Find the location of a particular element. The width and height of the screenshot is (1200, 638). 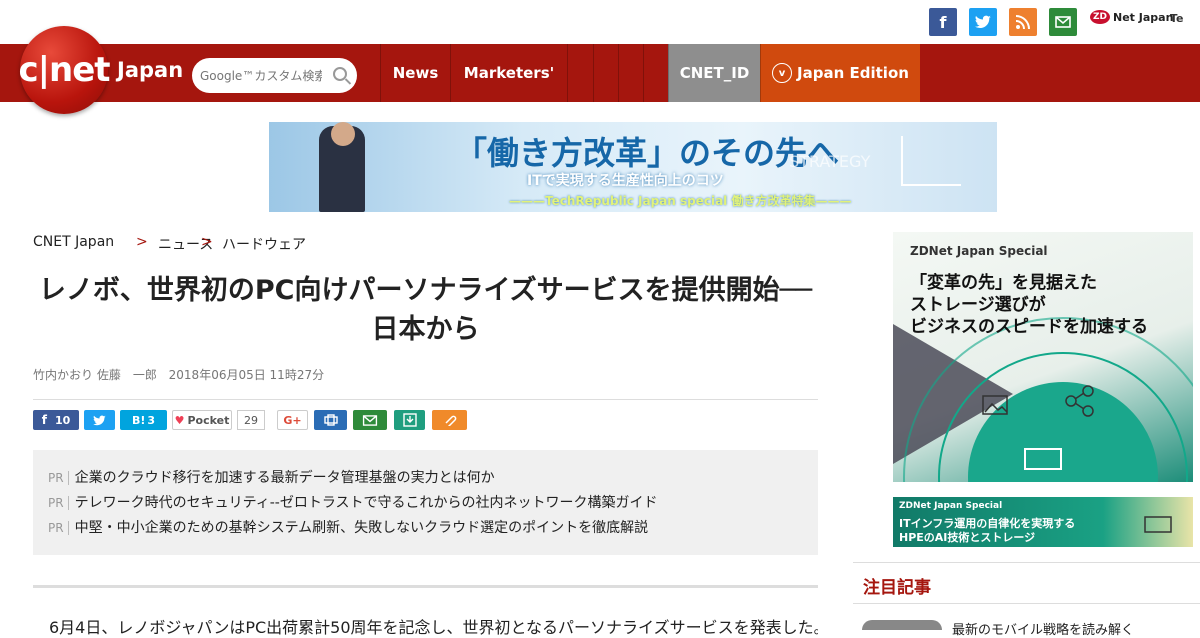

print-button is located at coordinates (330, 420).